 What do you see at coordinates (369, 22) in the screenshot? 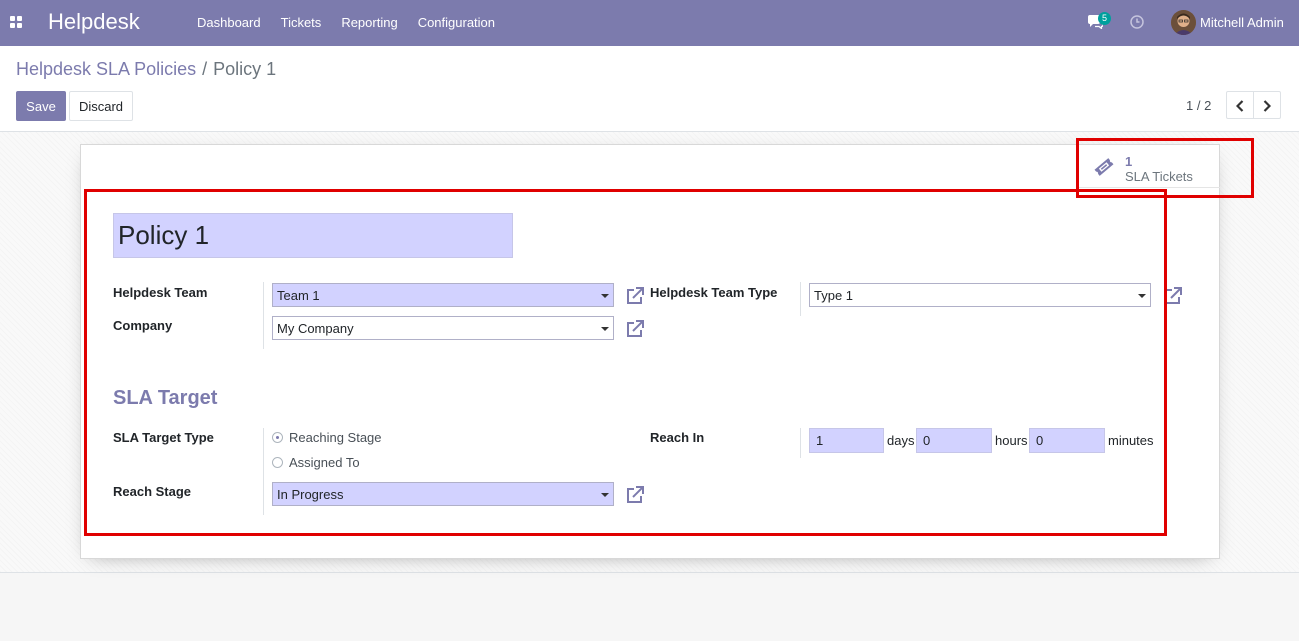
I see `menu-reporting: Reporting` at bounding box center [369, 22].